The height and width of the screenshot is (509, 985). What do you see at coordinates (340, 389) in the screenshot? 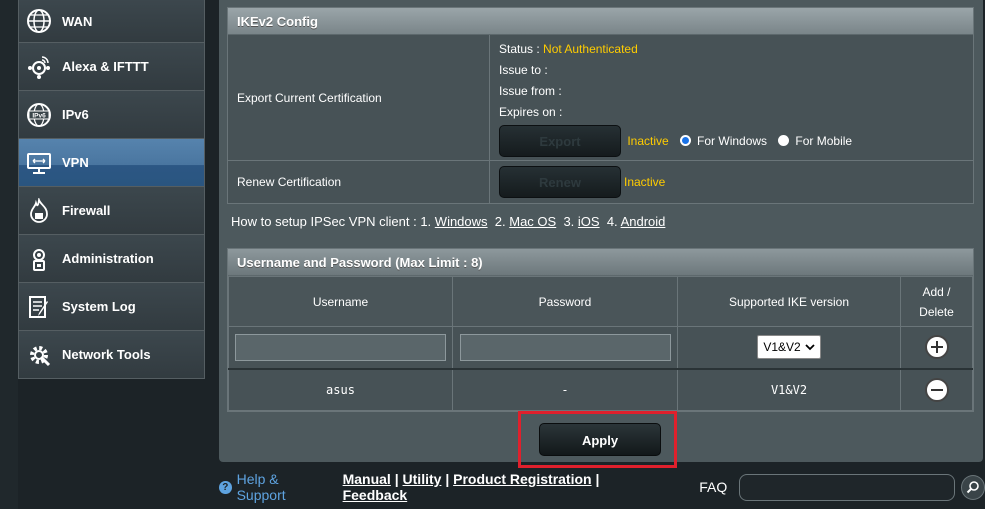
I see `row-username: asus` at bounding box center [340, 389].